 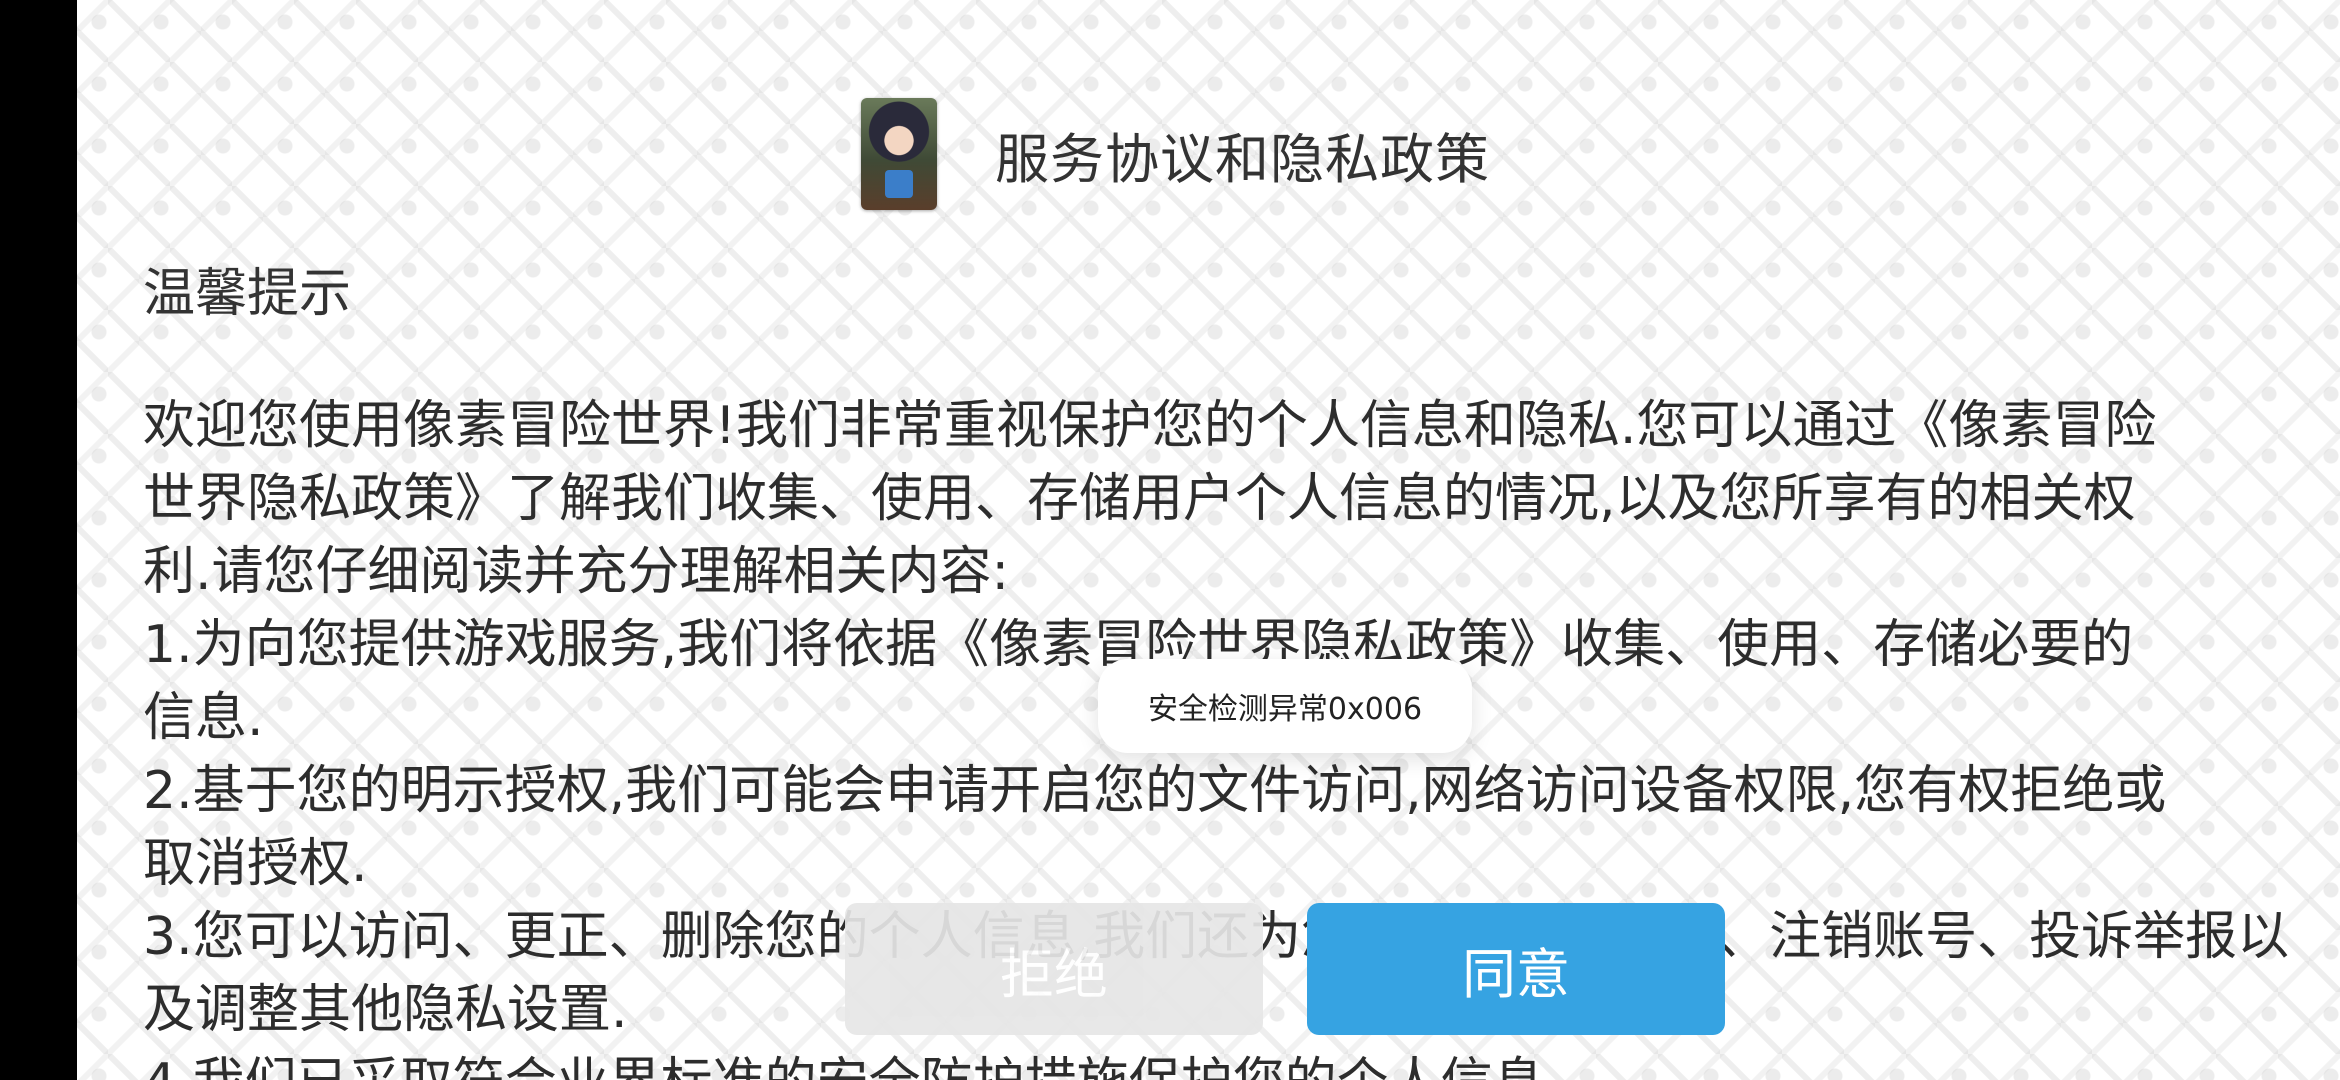 What do you see at coordinates (576, 572) in the screenshot?
I see `policy-line: 利.请您仔细阅读并充分理解相关内容:` at bounding box center [576, 572].